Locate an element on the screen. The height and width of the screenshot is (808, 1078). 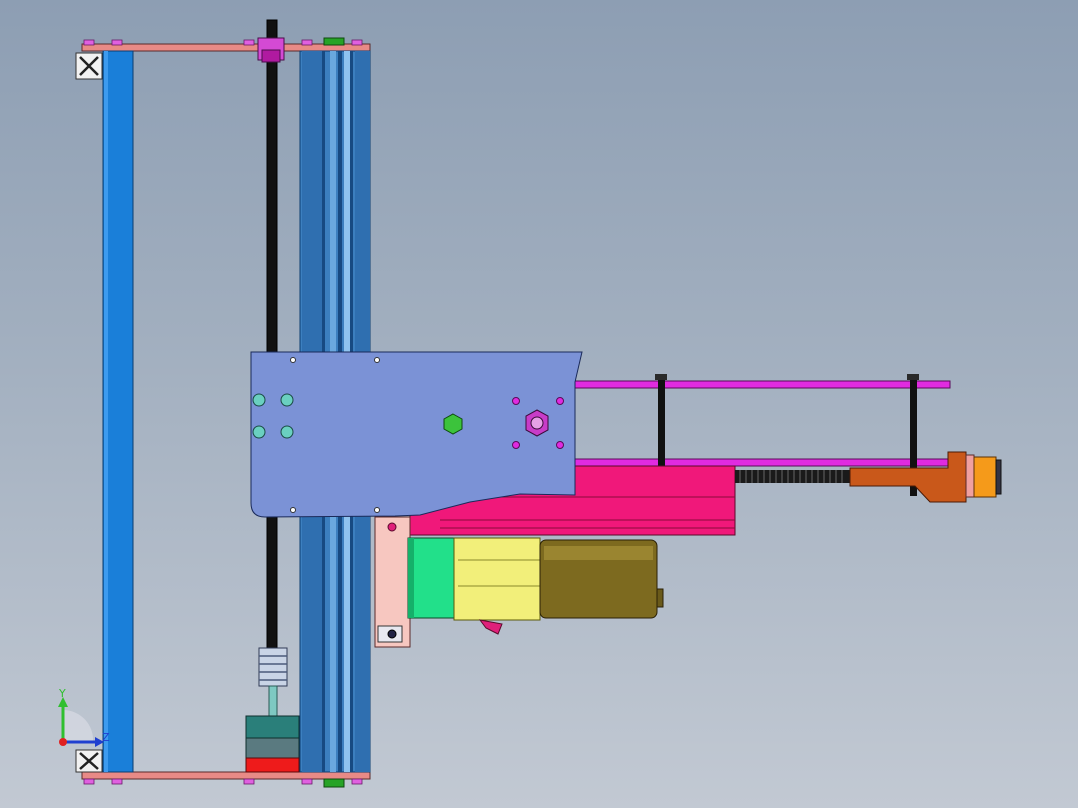
horizontal-arm is located at coordinates (755, 423).